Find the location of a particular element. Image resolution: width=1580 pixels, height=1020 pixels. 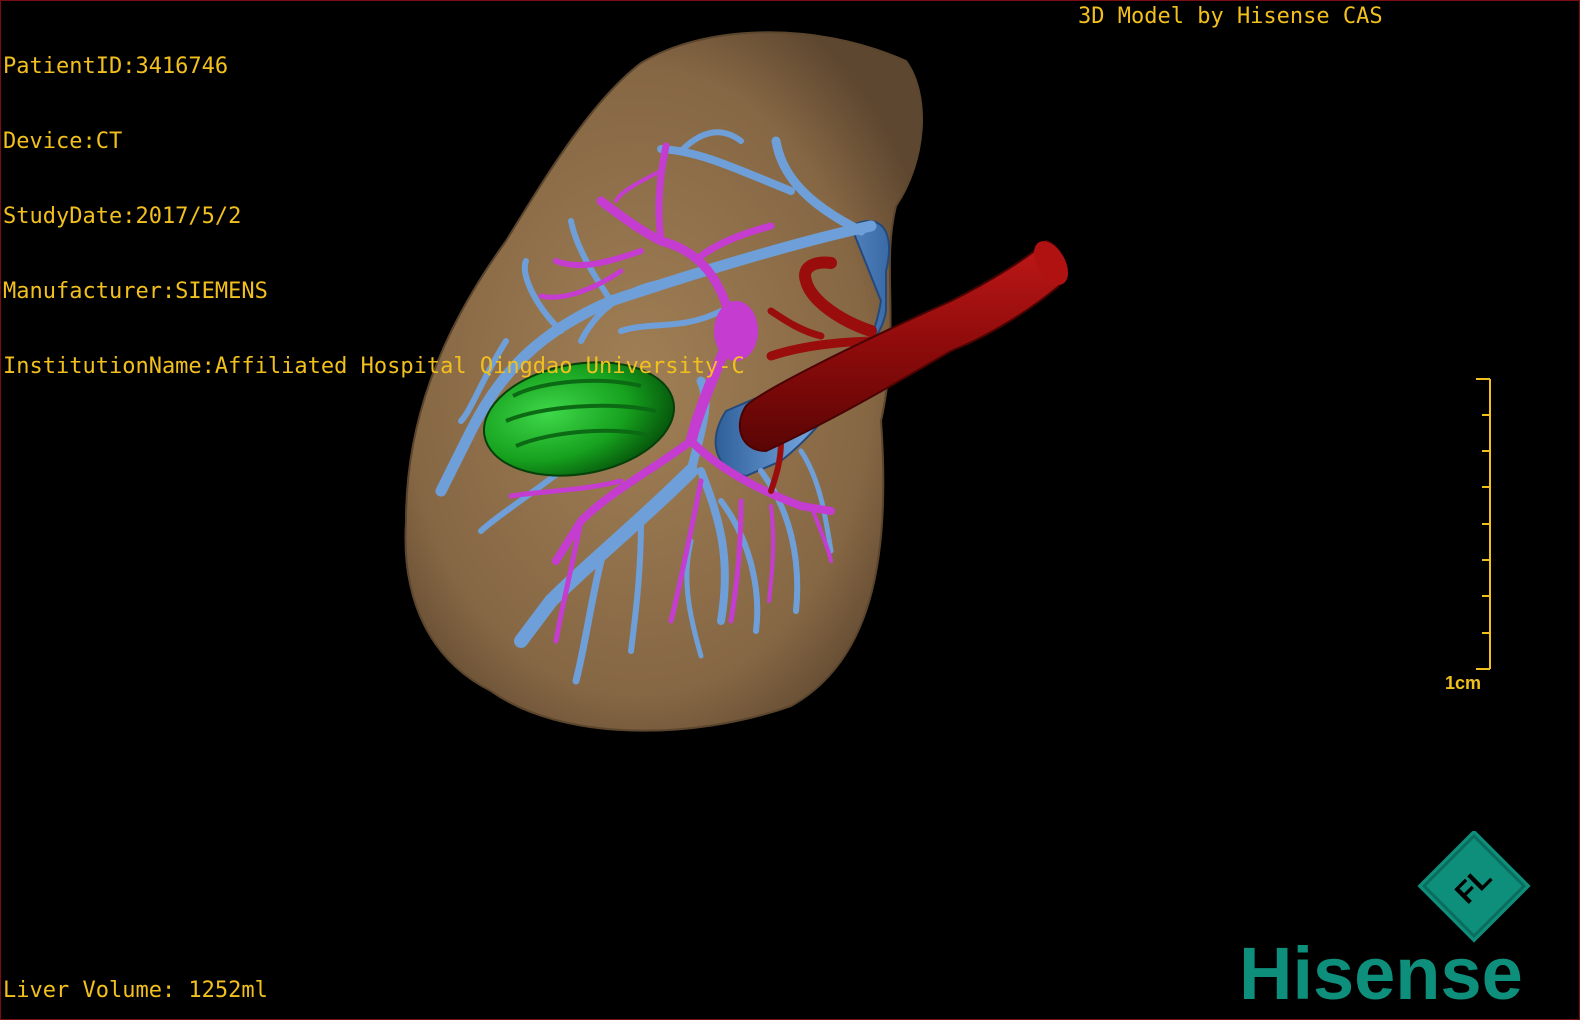

patient-id: PatientID:3416746 is located at coordinates (116, 66).